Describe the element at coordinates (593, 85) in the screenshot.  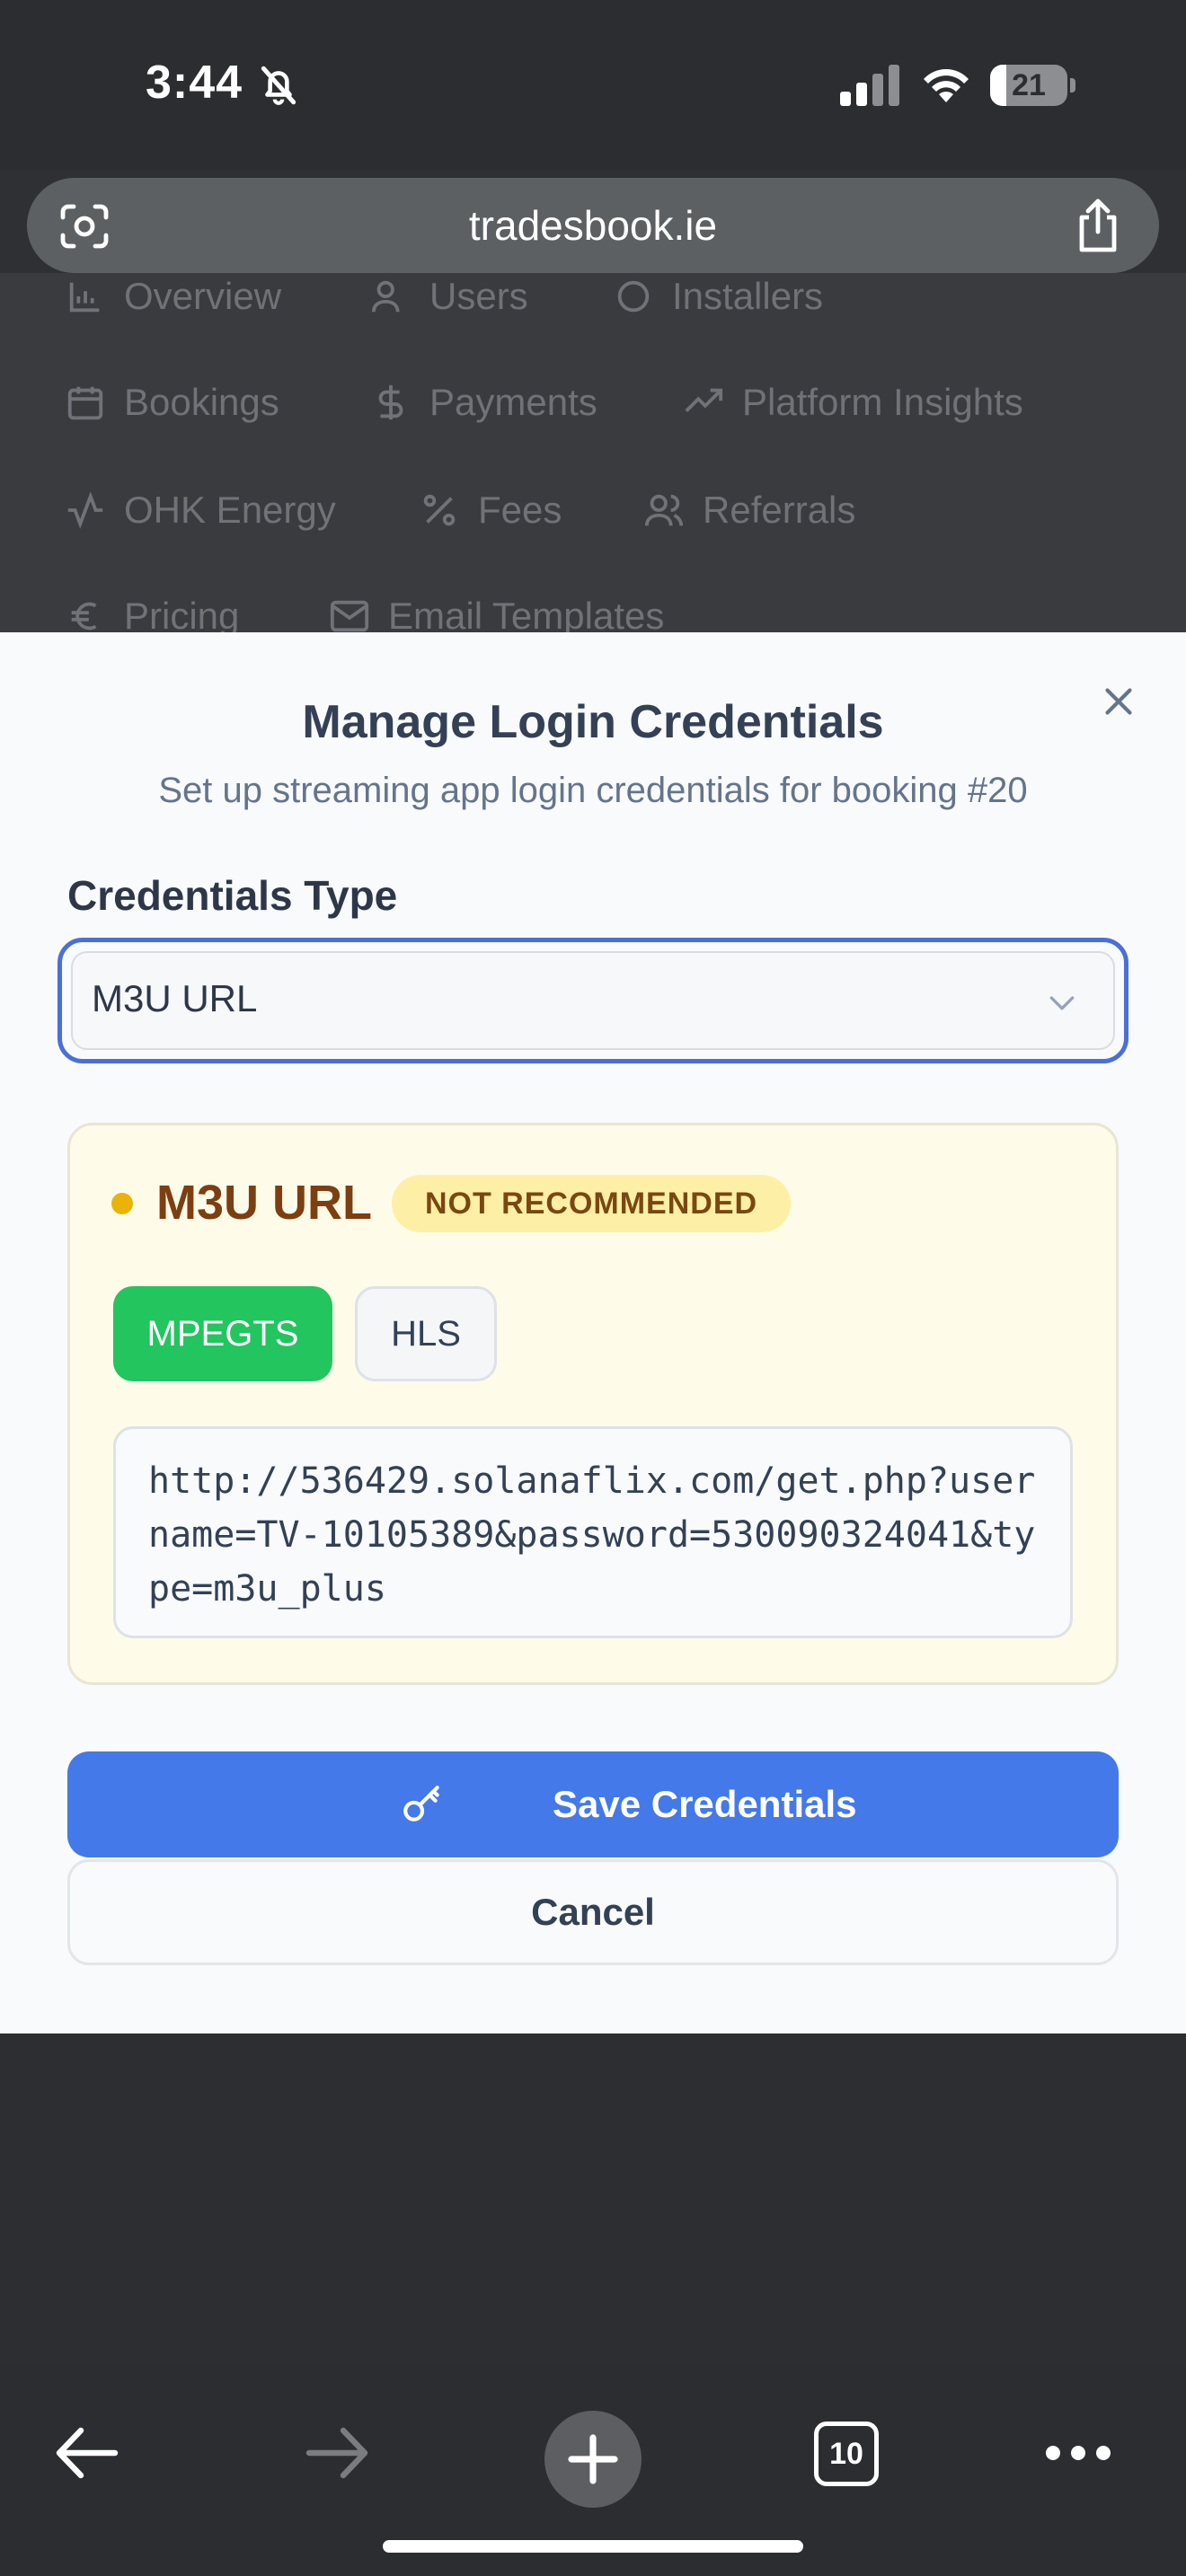
I see `status-bar: 3:44 21` at that location.